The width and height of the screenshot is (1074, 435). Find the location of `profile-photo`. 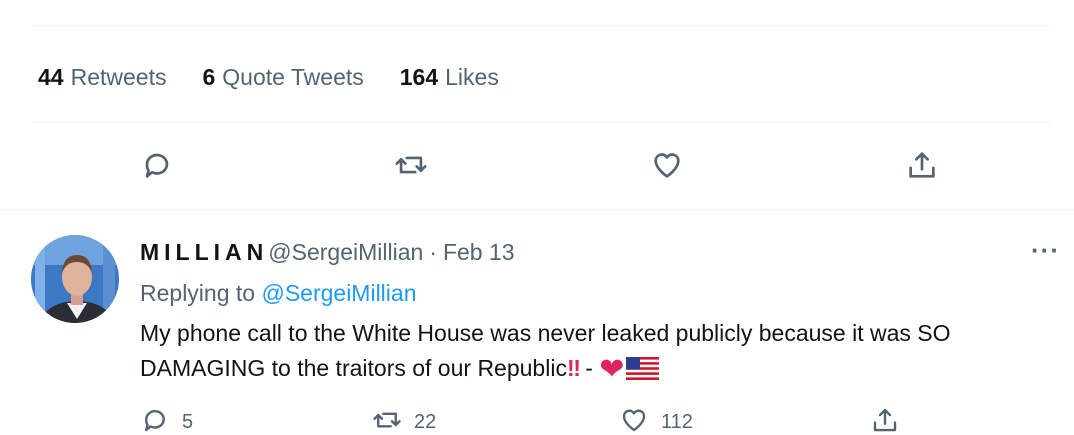

profile-photo is located at coordinates (75, 279).